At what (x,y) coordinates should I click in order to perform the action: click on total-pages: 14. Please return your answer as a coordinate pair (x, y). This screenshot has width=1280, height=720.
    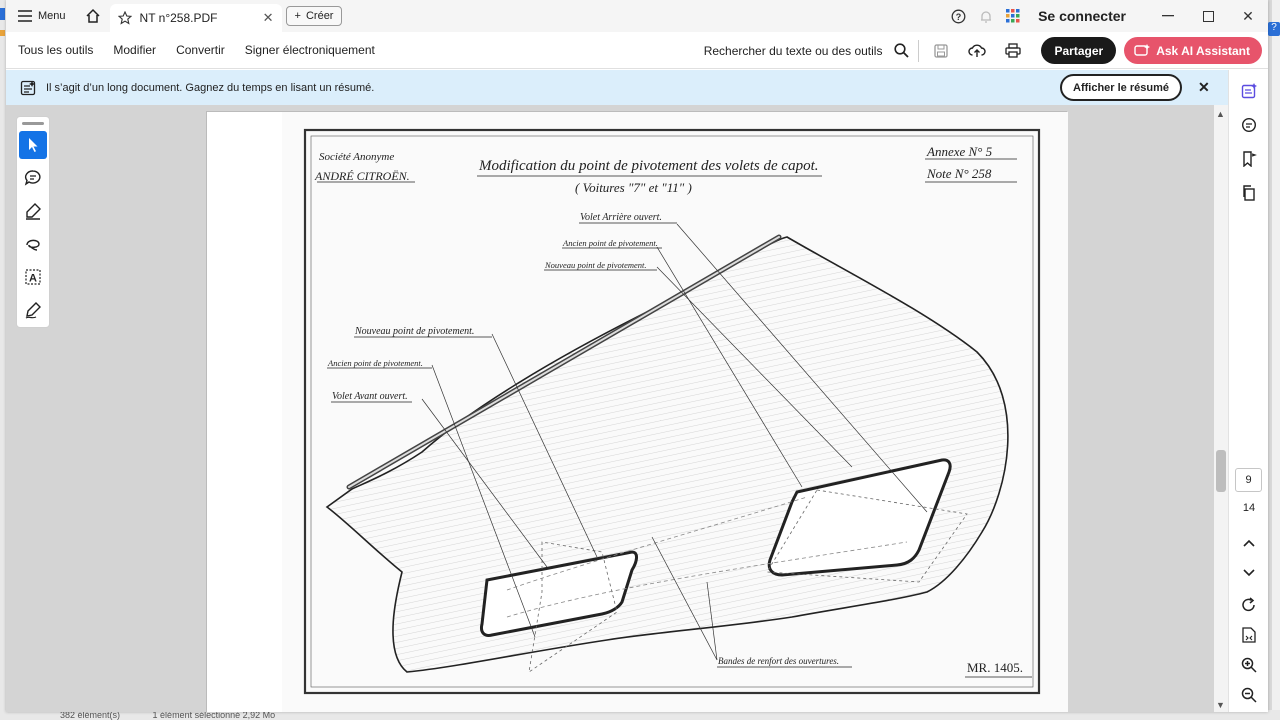
    Looking at the image, I should click on (1249, 508).